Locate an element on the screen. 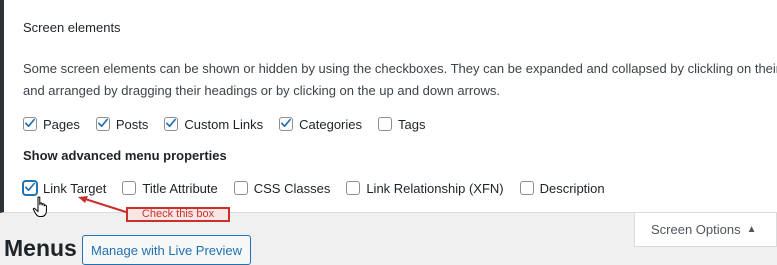  page-title: Menus is located at coordinates (40, 248).